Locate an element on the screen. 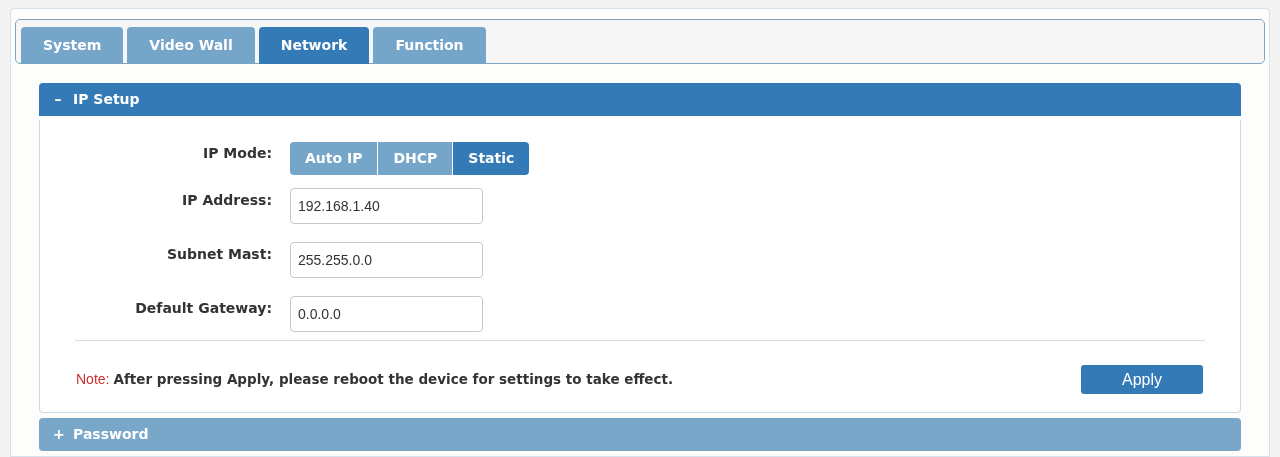 Image resolution: width=1280 pixels, height=457 pixels. section-title: IP Setup is located at coordinates (106, 99).